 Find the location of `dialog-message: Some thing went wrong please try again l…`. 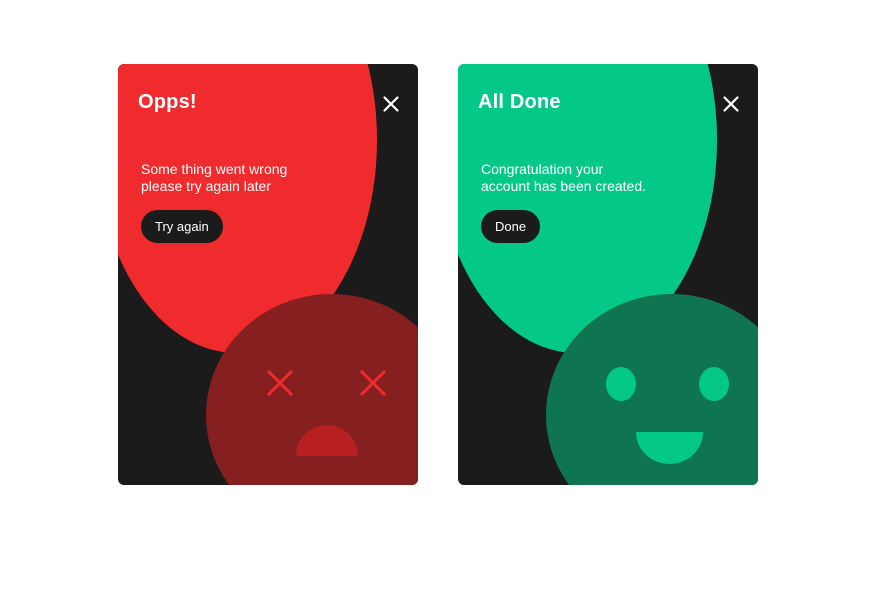

dialog-message: Some thing went wrong please try again l… is located at coordinates (241, 178).